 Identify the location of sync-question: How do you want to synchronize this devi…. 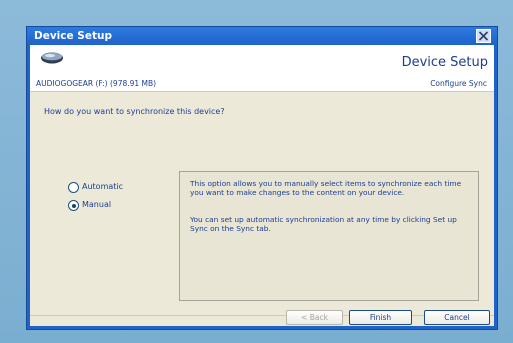
(134, 111).